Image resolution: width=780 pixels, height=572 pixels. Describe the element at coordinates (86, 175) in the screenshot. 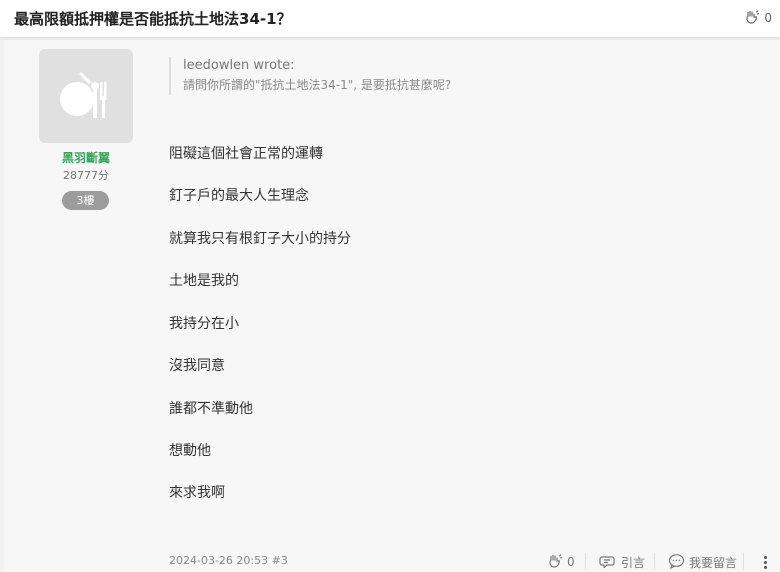

I see `author-points: 28777分` at that location.